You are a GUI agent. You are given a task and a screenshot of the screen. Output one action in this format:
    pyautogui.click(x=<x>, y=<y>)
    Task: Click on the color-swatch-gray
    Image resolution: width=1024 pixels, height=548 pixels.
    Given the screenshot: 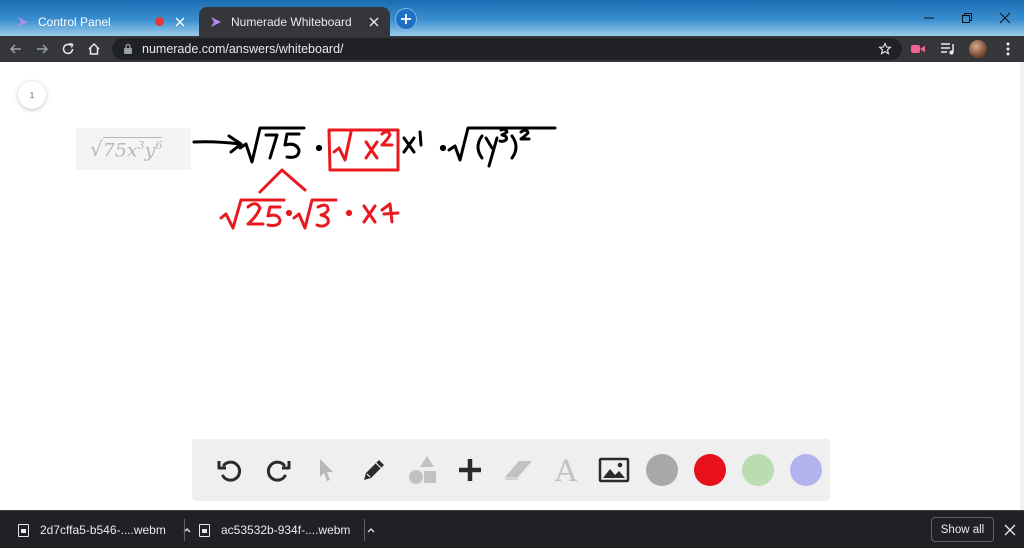 What is the action you would take?
    pyautogui.click(x=662, y=470)
    